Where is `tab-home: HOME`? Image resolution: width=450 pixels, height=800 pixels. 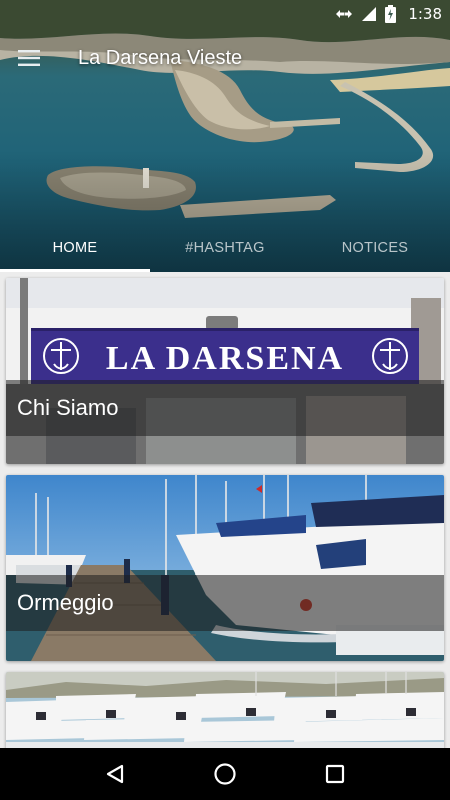 tab-home: HOME is located at coordinates (75, 248).